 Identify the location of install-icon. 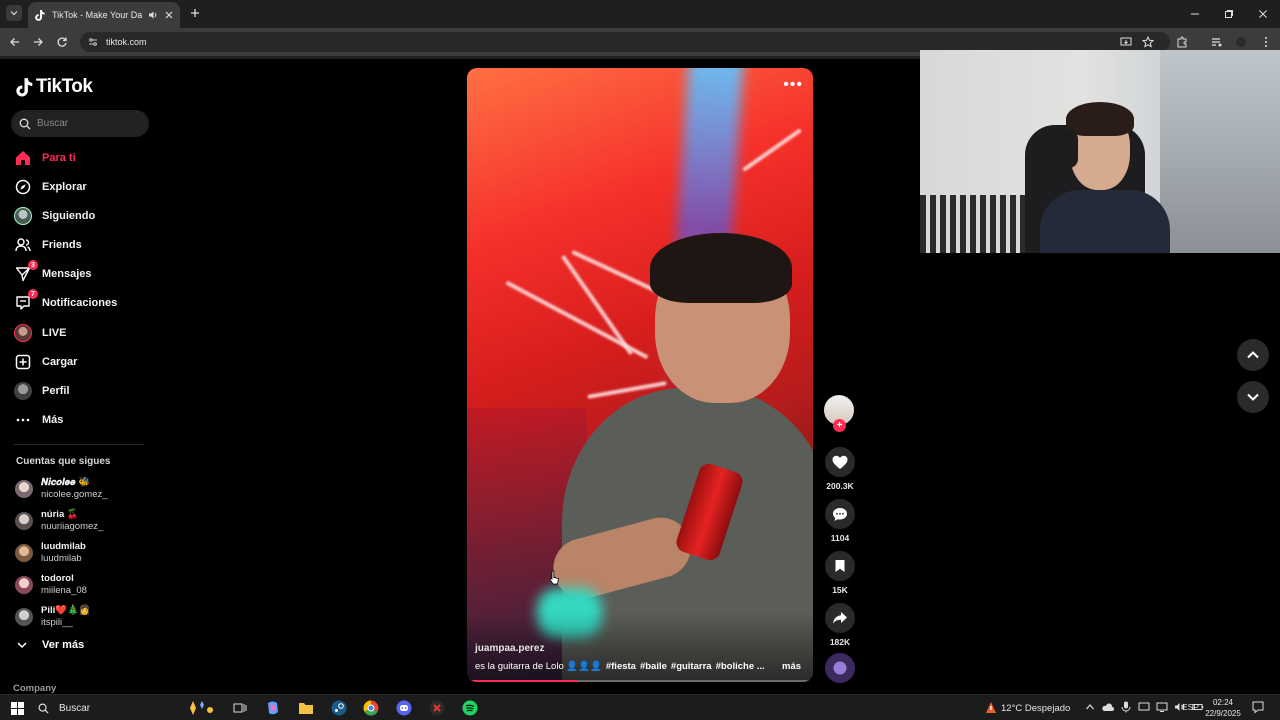
(1126, 41).